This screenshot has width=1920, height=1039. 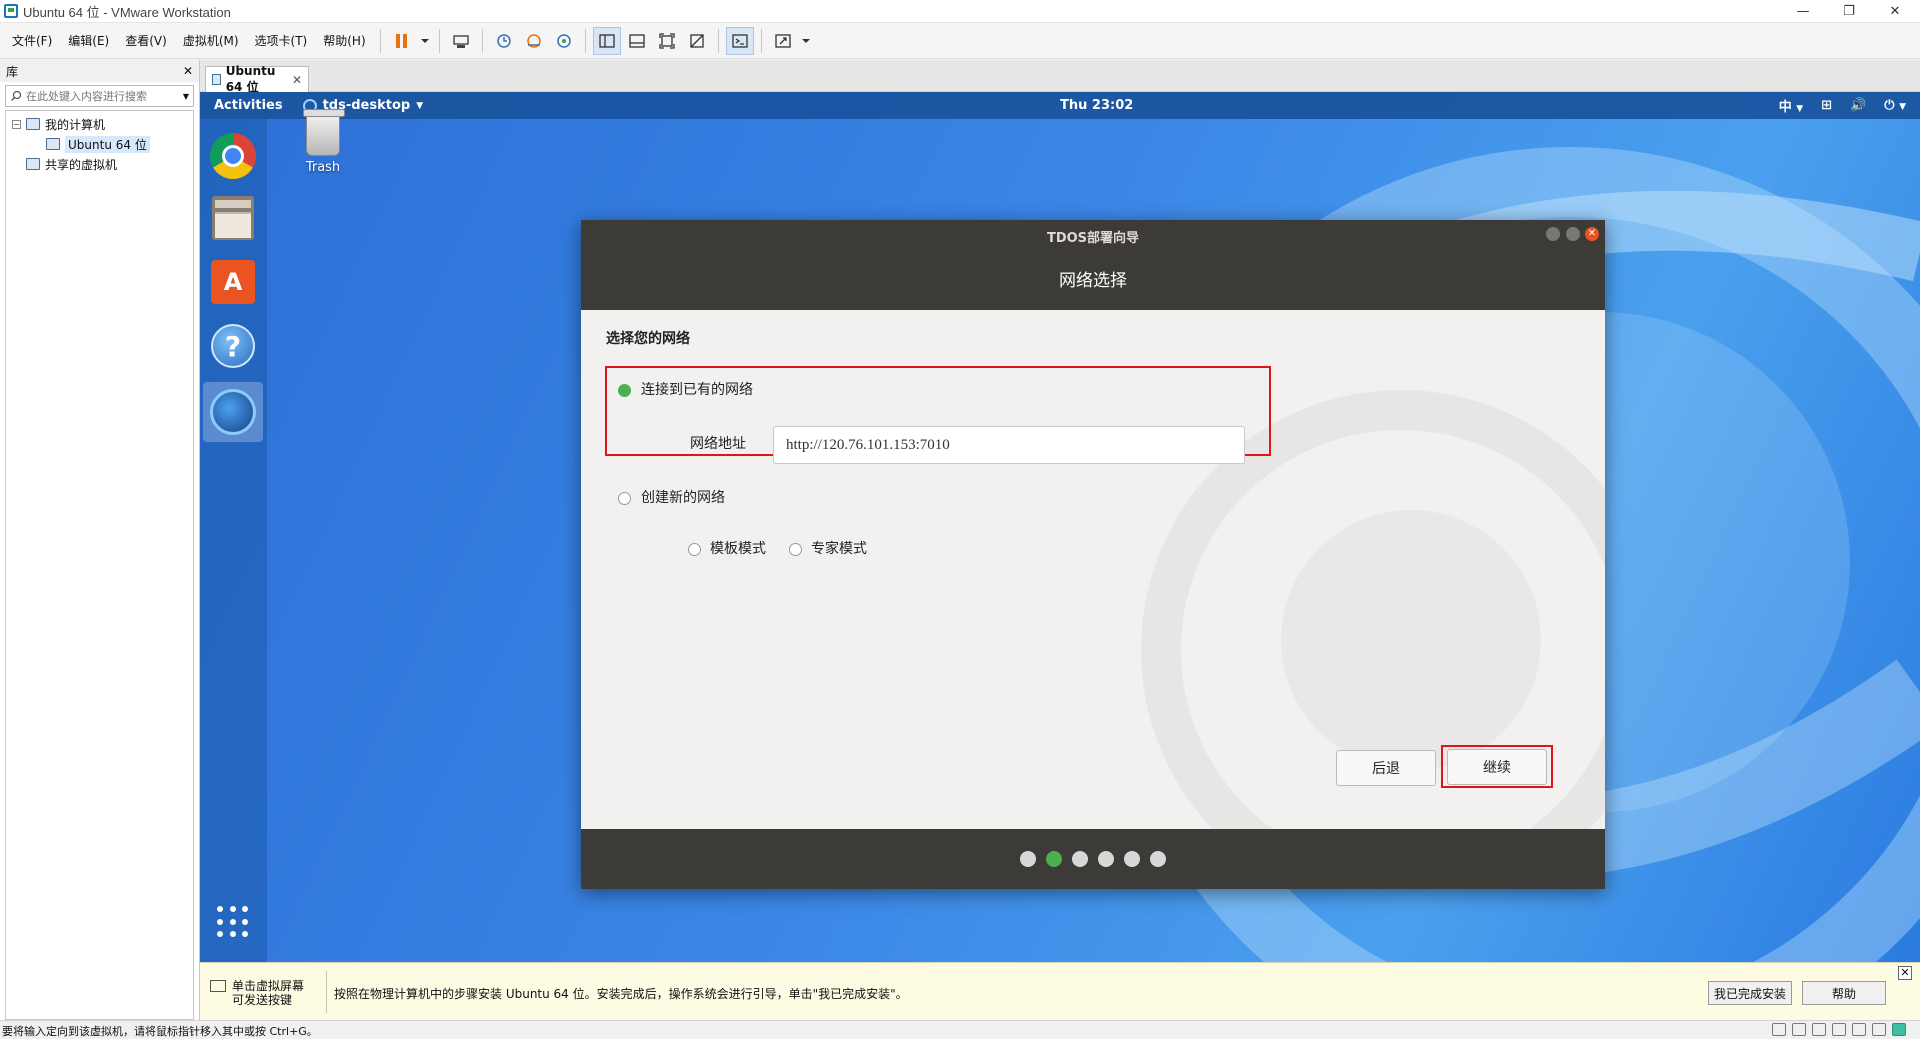 What do you see at coordinates (88, 41) in the screenshot?
I see `menu-edit: 编辑(E)` at bounding box center [88, 41].